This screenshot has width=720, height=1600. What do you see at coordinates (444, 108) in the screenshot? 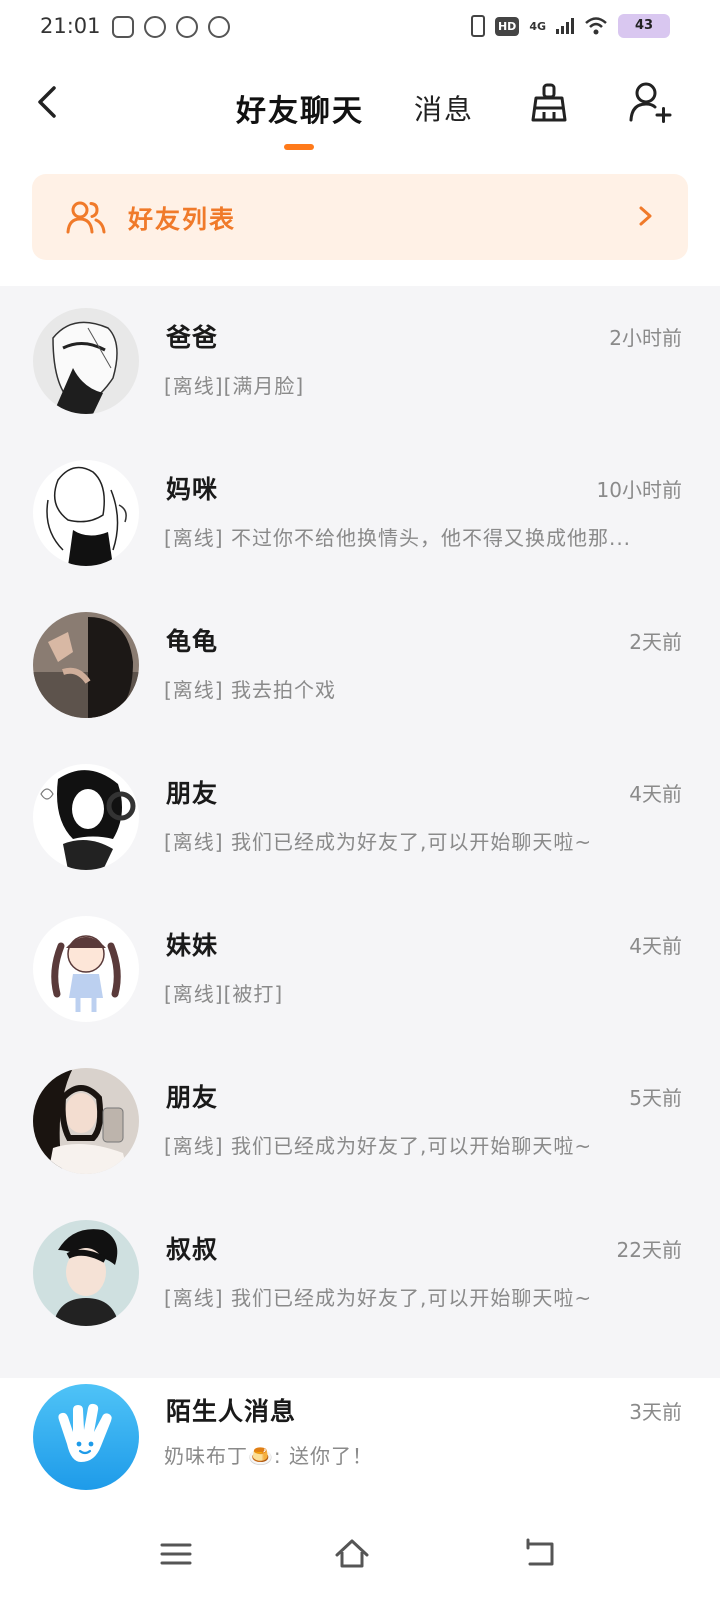
I see `tab-messages: 消息` at bounding box center [444, 108].